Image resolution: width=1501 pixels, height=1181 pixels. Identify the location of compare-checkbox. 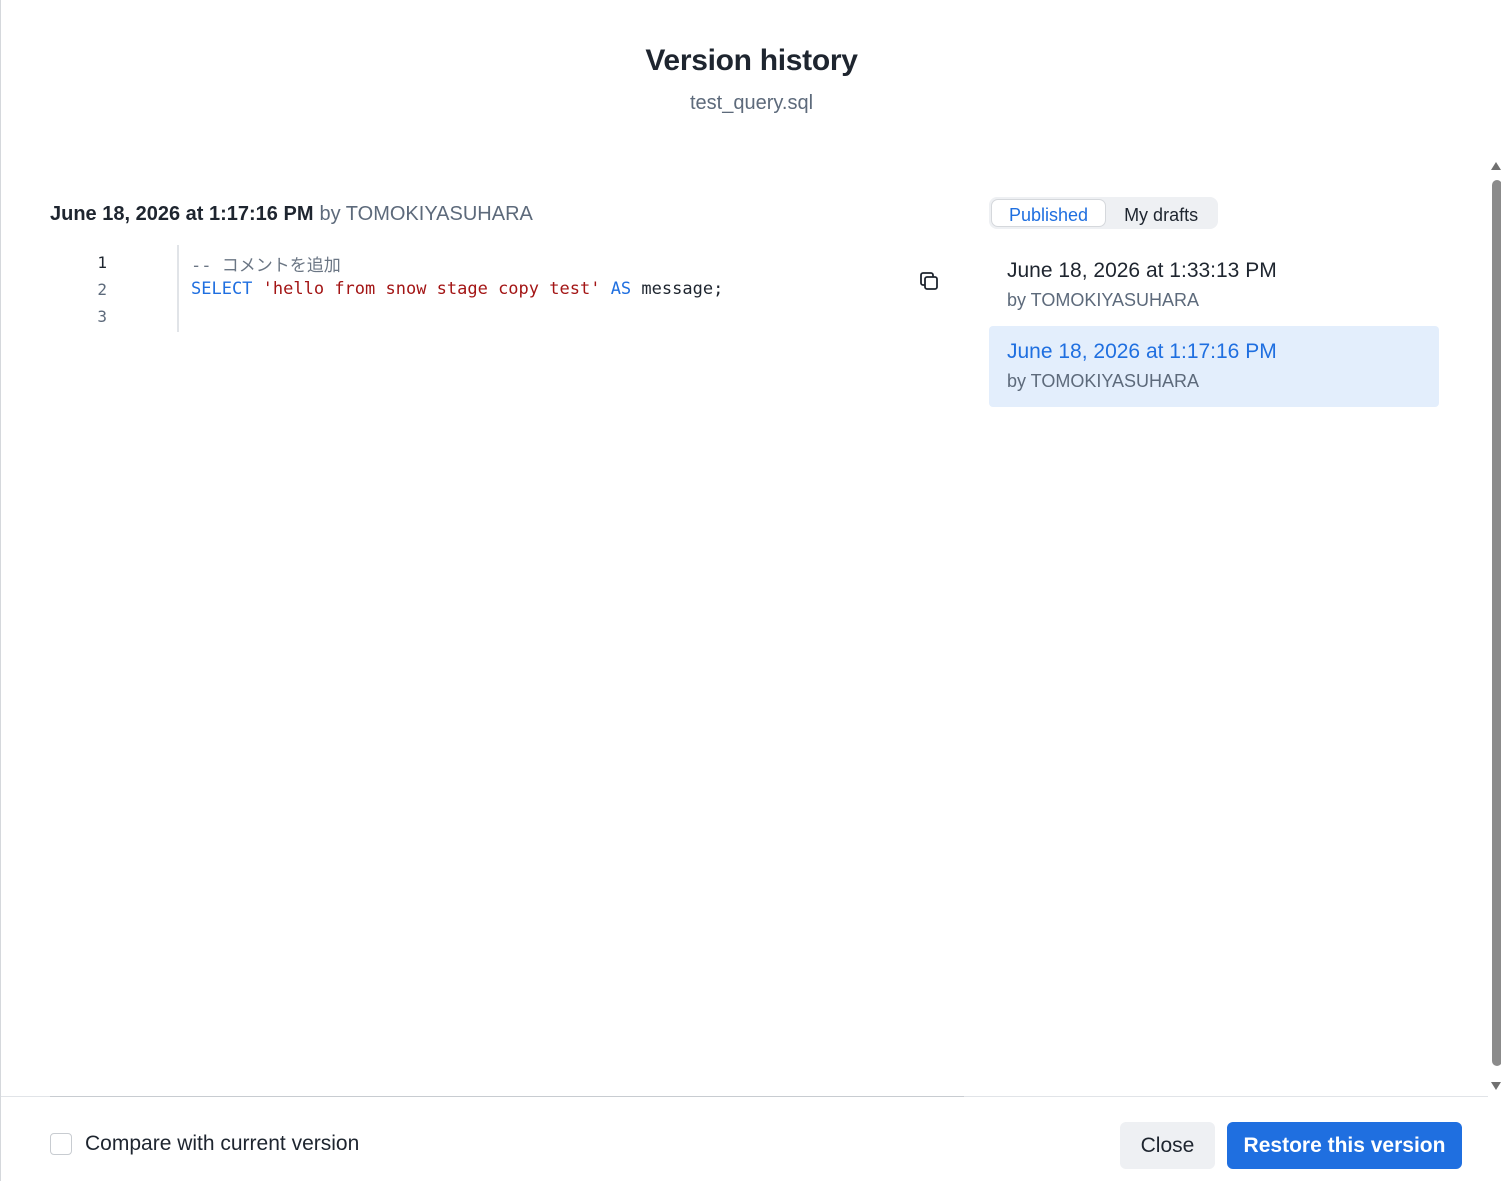
(61, 1144).